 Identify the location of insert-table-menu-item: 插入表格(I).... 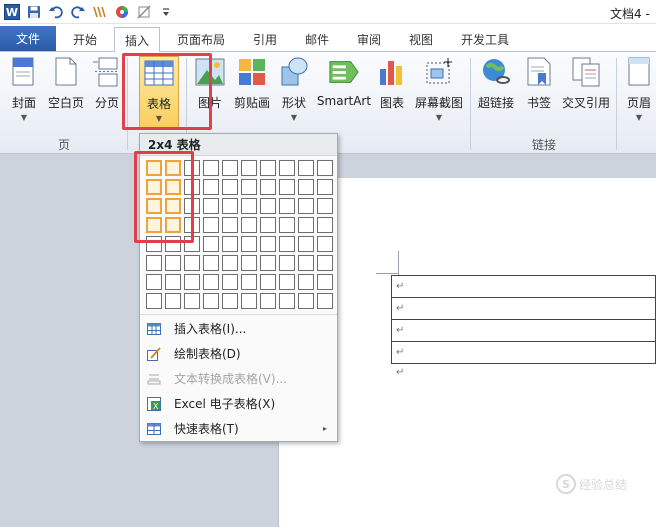
(238, 328).